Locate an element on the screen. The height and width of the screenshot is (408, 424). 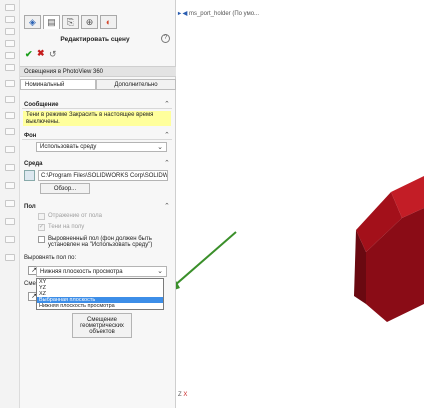
tab-advanced: Дополнительно is located at coordinates (136, 84).